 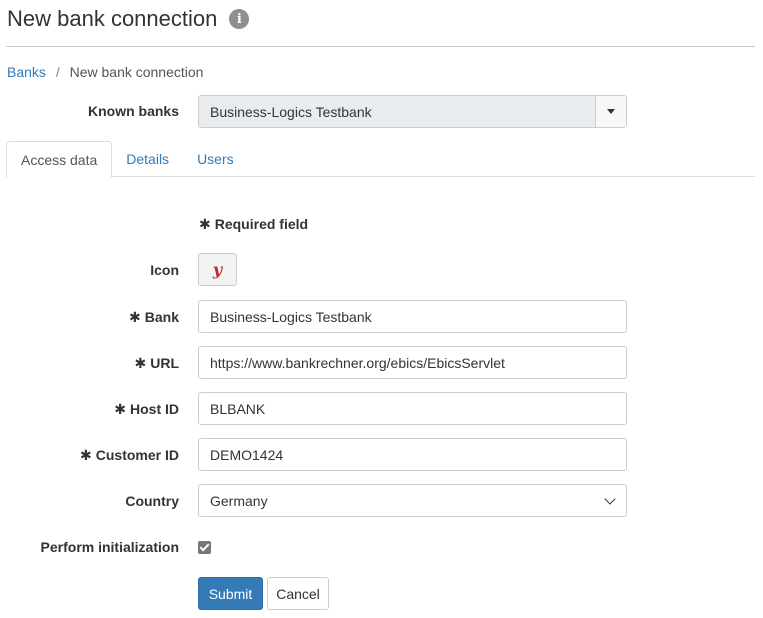 What do you see at coordinates (610, 498) in the screenshot?
I see `chevron-down-icon` at bounding box center [610, 498].